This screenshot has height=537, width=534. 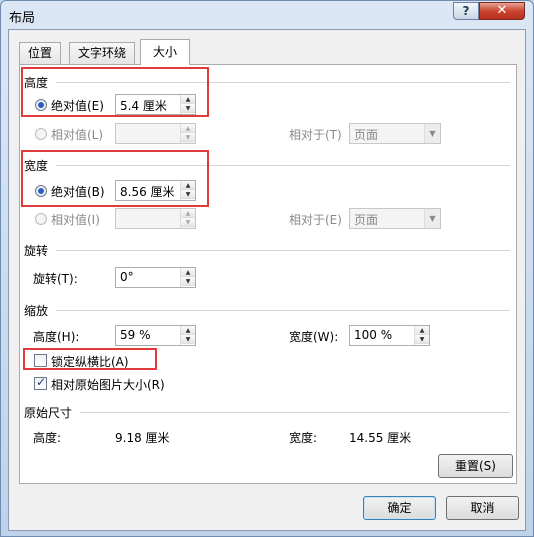 I want to click on width-relative-spinner: ▲ ▼, so click(x=155, y=218).